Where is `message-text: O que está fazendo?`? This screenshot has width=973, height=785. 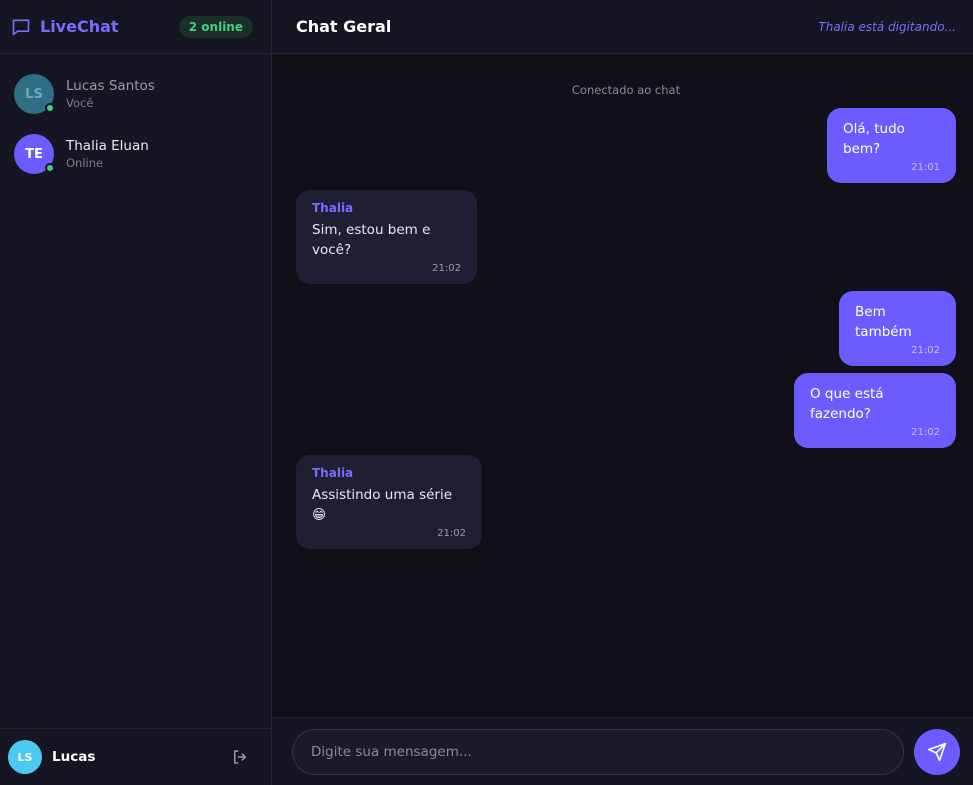 message-text: O que está fazendo? is located at coordinates (847, 404).